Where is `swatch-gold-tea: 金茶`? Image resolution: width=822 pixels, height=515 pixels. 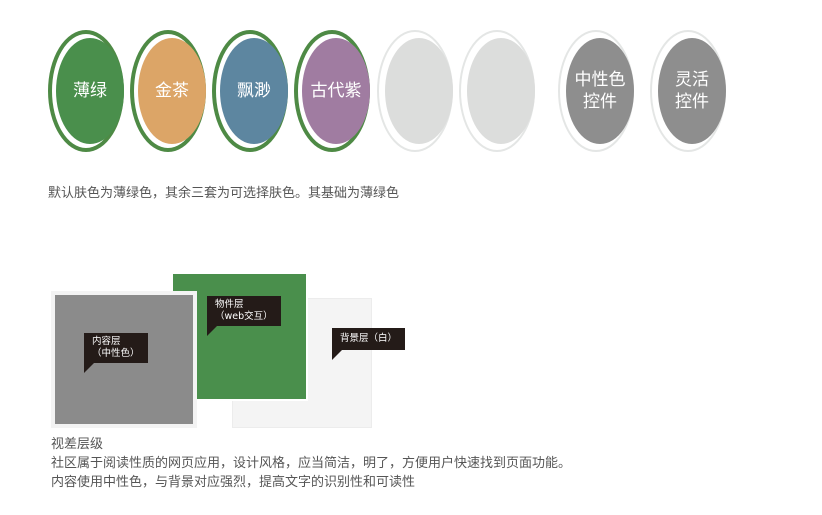
swatch-gold-tea: 金茶 is located at coordinates (170, 92).